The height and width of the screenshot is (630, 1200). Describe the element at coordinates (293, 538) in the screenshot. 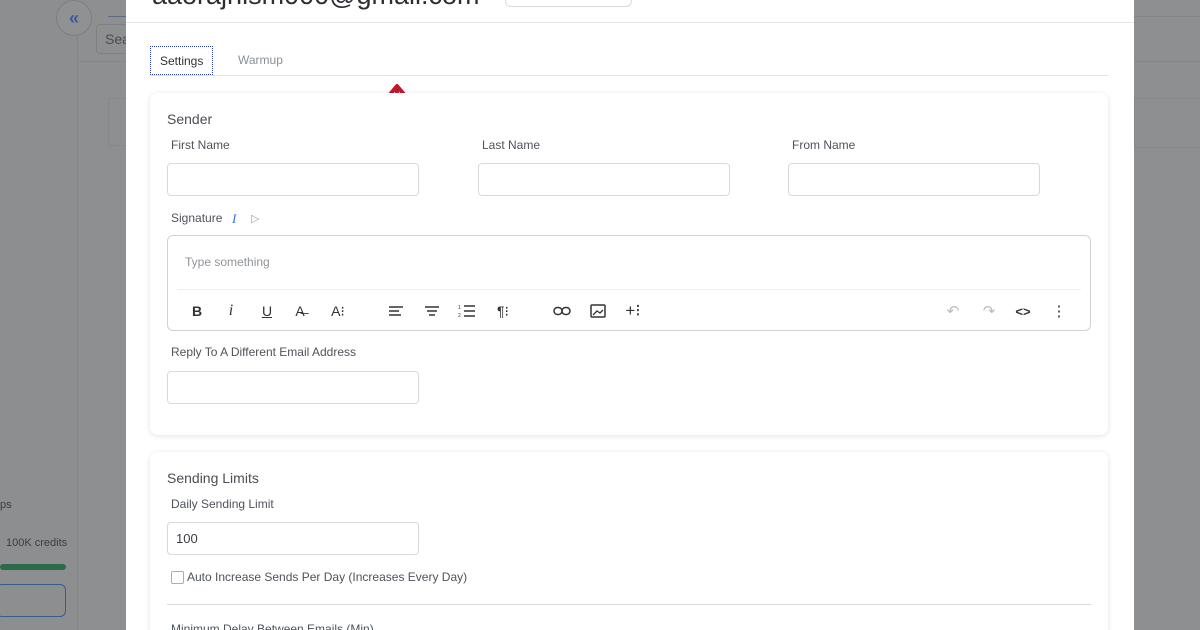

I see `daily-limit-field: 100` at that location.